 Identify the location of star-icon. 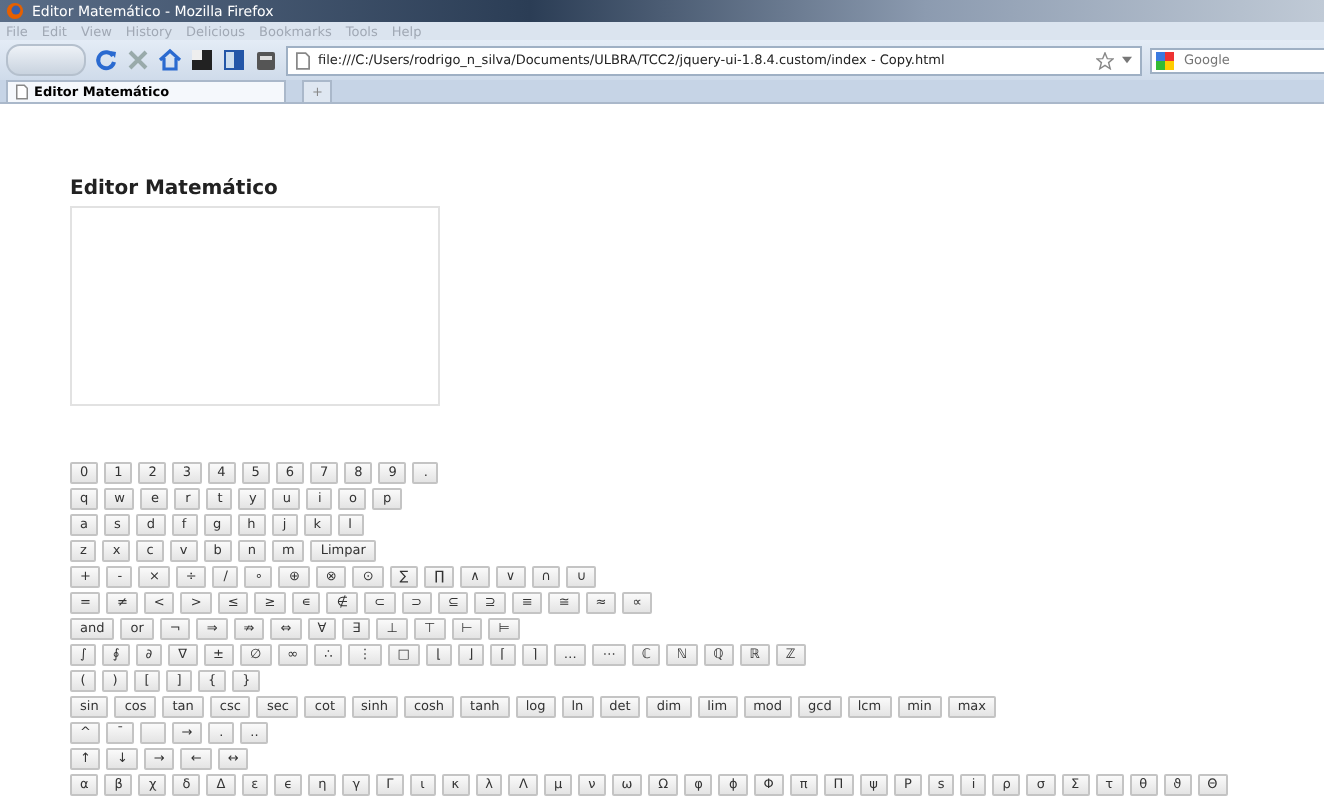
(1105, 60).